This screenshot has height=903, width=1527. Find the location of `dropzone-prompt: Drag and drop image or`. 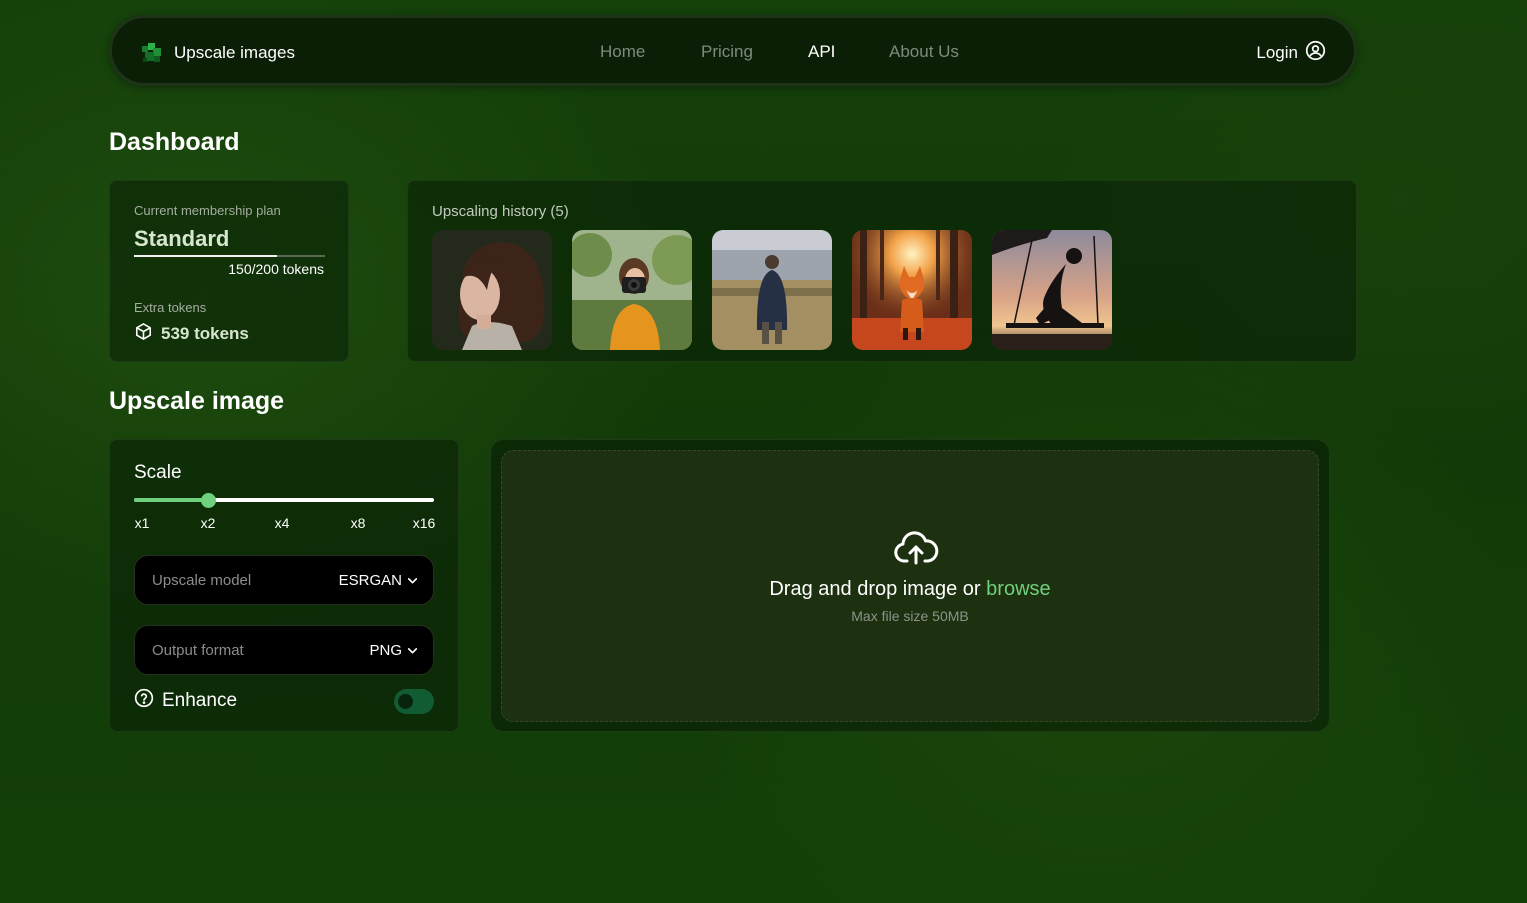

dropzone-prompt: Drag and drop image or is located at coordinates (878, 589).